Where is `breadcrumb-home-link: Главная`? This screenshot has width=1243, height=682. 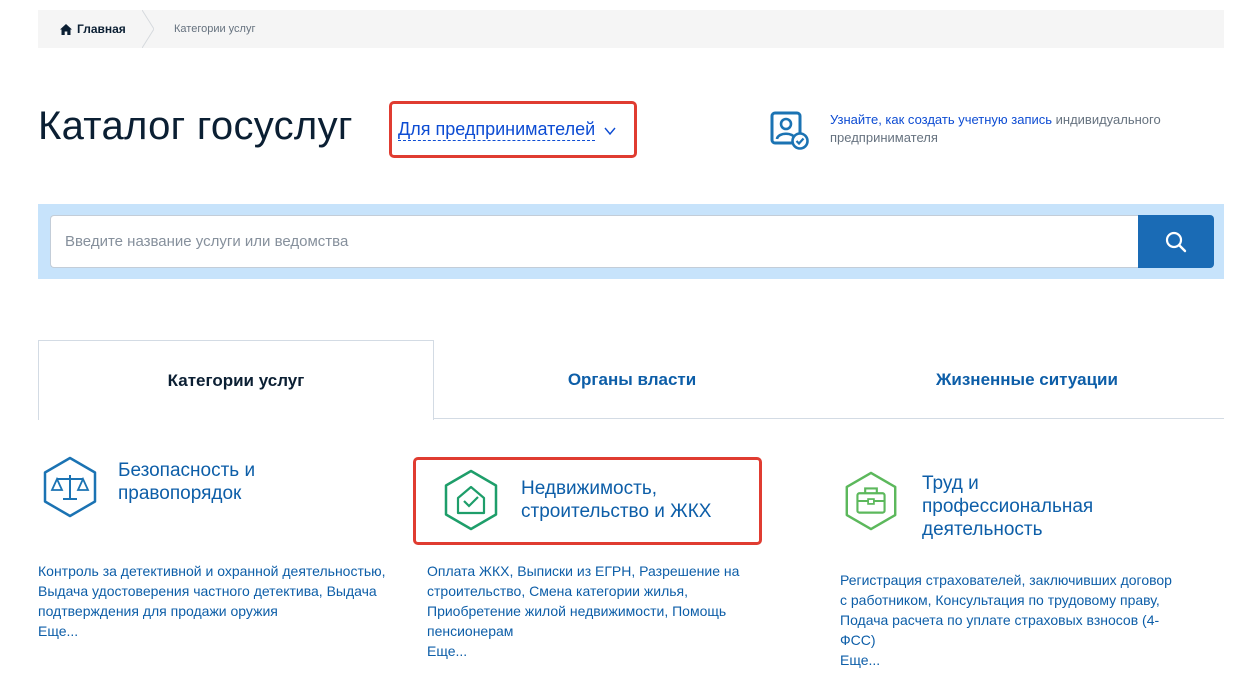
breadcrumb-home-link: Главная is located at coordinates (93, 29).